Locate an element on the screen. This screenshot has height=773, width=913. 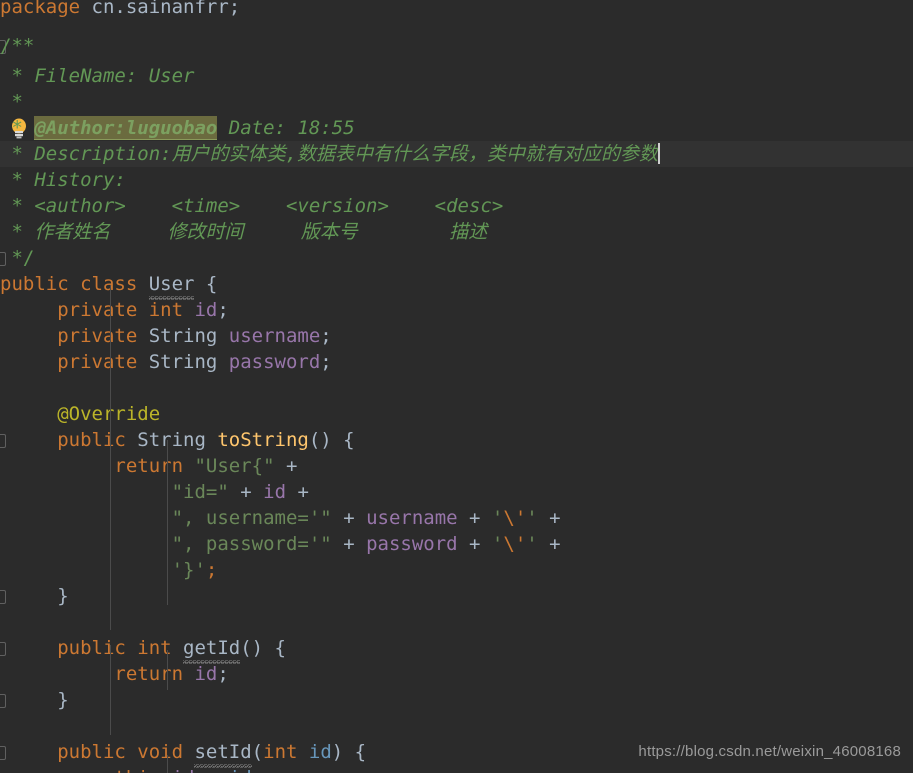
code-line-text: public String toString() { is located at coordinates (205, 440).